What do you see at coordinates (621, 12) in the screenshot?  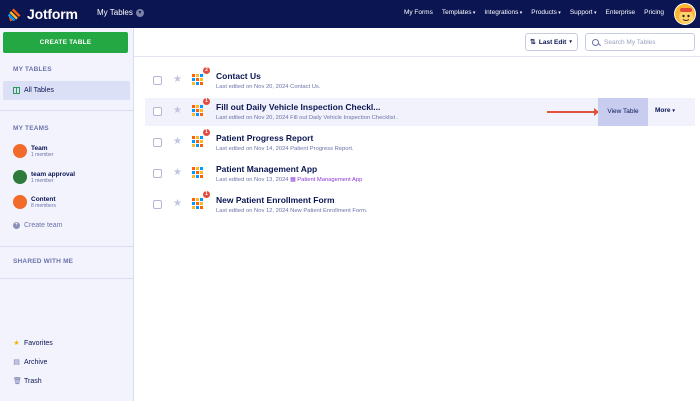 I see `nav-enterprise: Enterprise` at bounding box center [621, 12].